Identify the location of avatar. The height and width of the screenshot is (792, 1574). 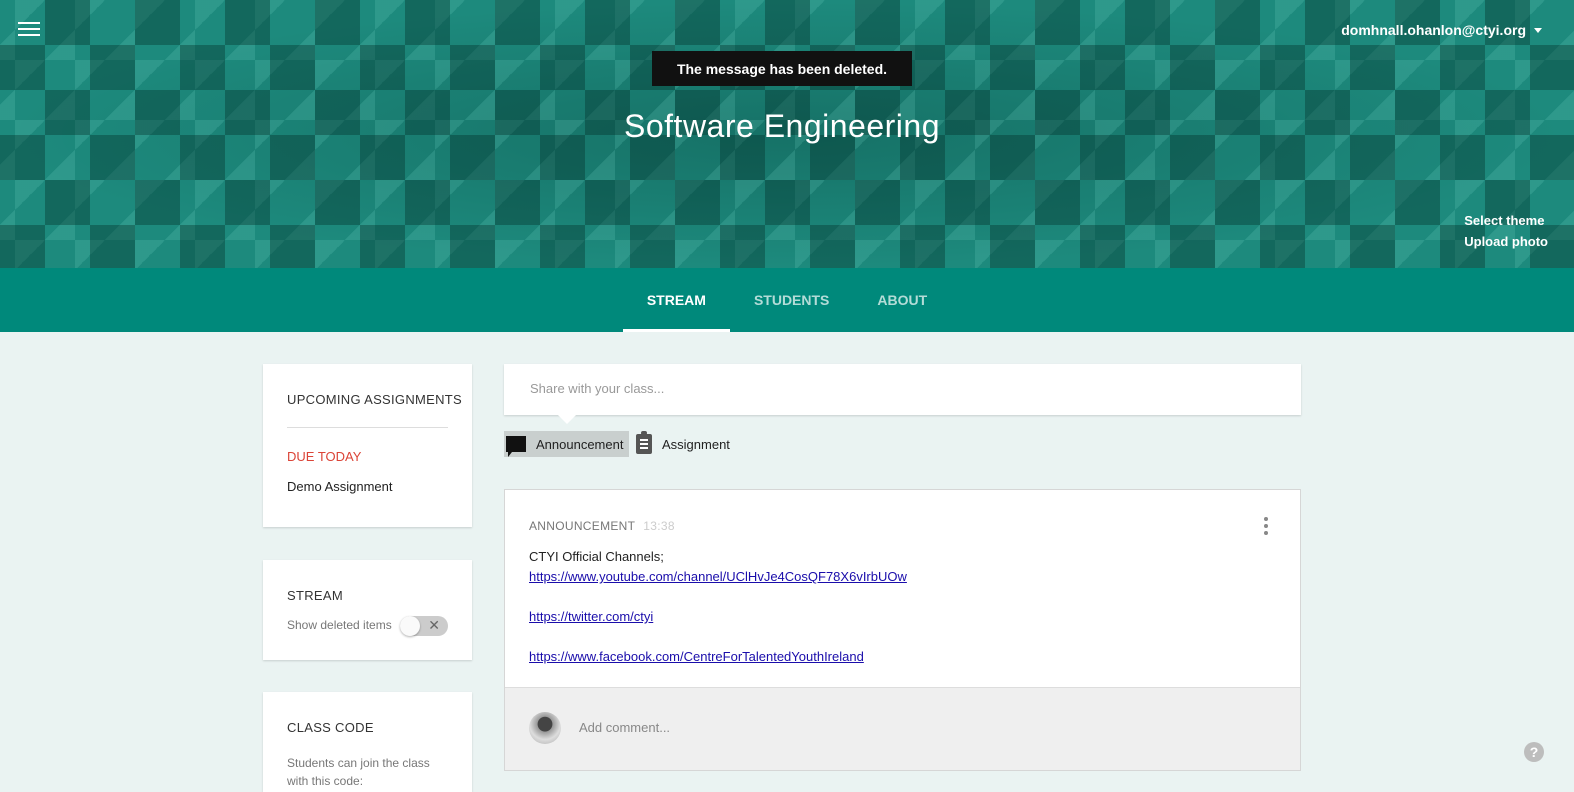
(545, 728).